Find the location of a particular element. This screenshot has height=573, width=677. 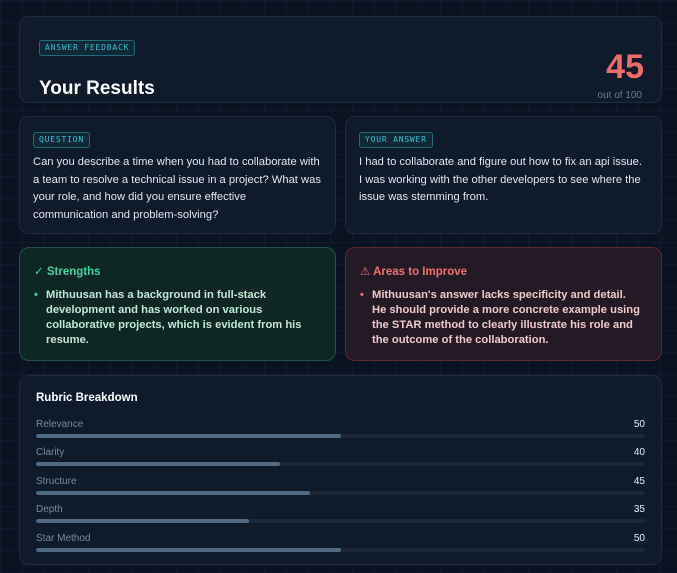

question-tag: QUESTION is located at coordinates (61, 140).